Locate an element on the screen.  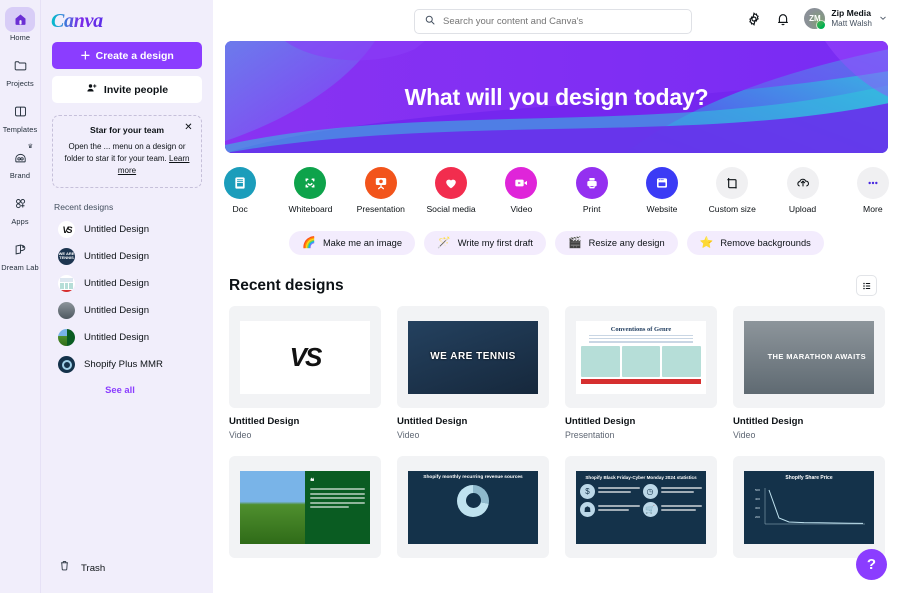
list-item: VS Untitled Design is located at coordinates (127, 229).